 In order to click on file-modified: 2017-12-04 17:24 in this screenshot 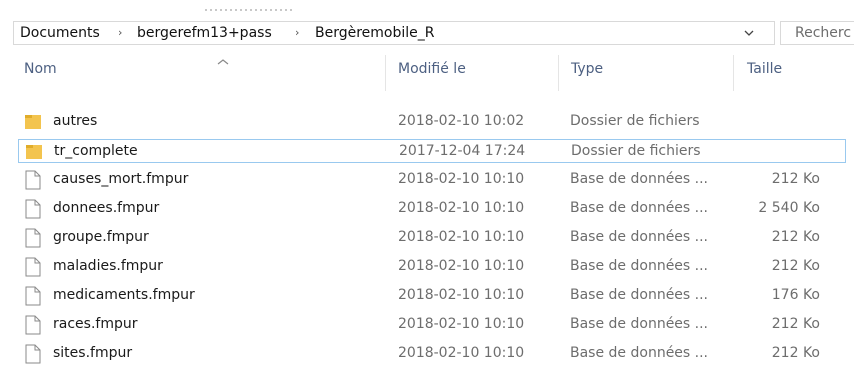, I will do `click(462, 151)`.